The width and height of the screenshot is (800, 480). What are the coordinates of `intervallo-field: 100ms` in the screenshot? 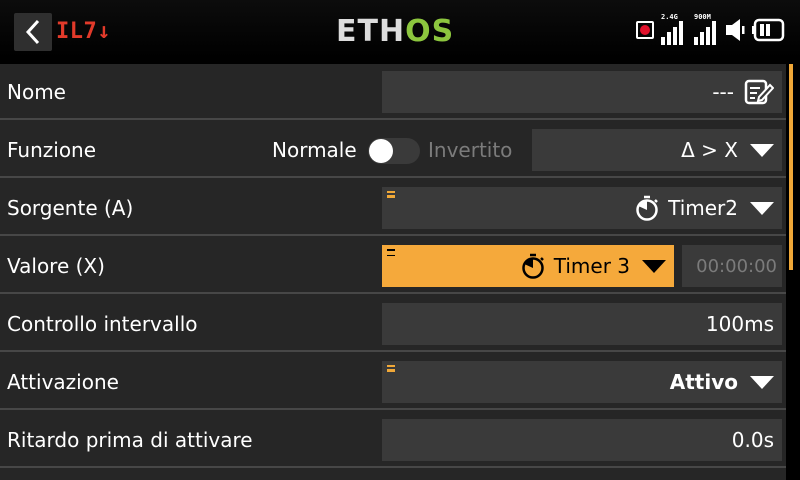 It's located at (582, 324).